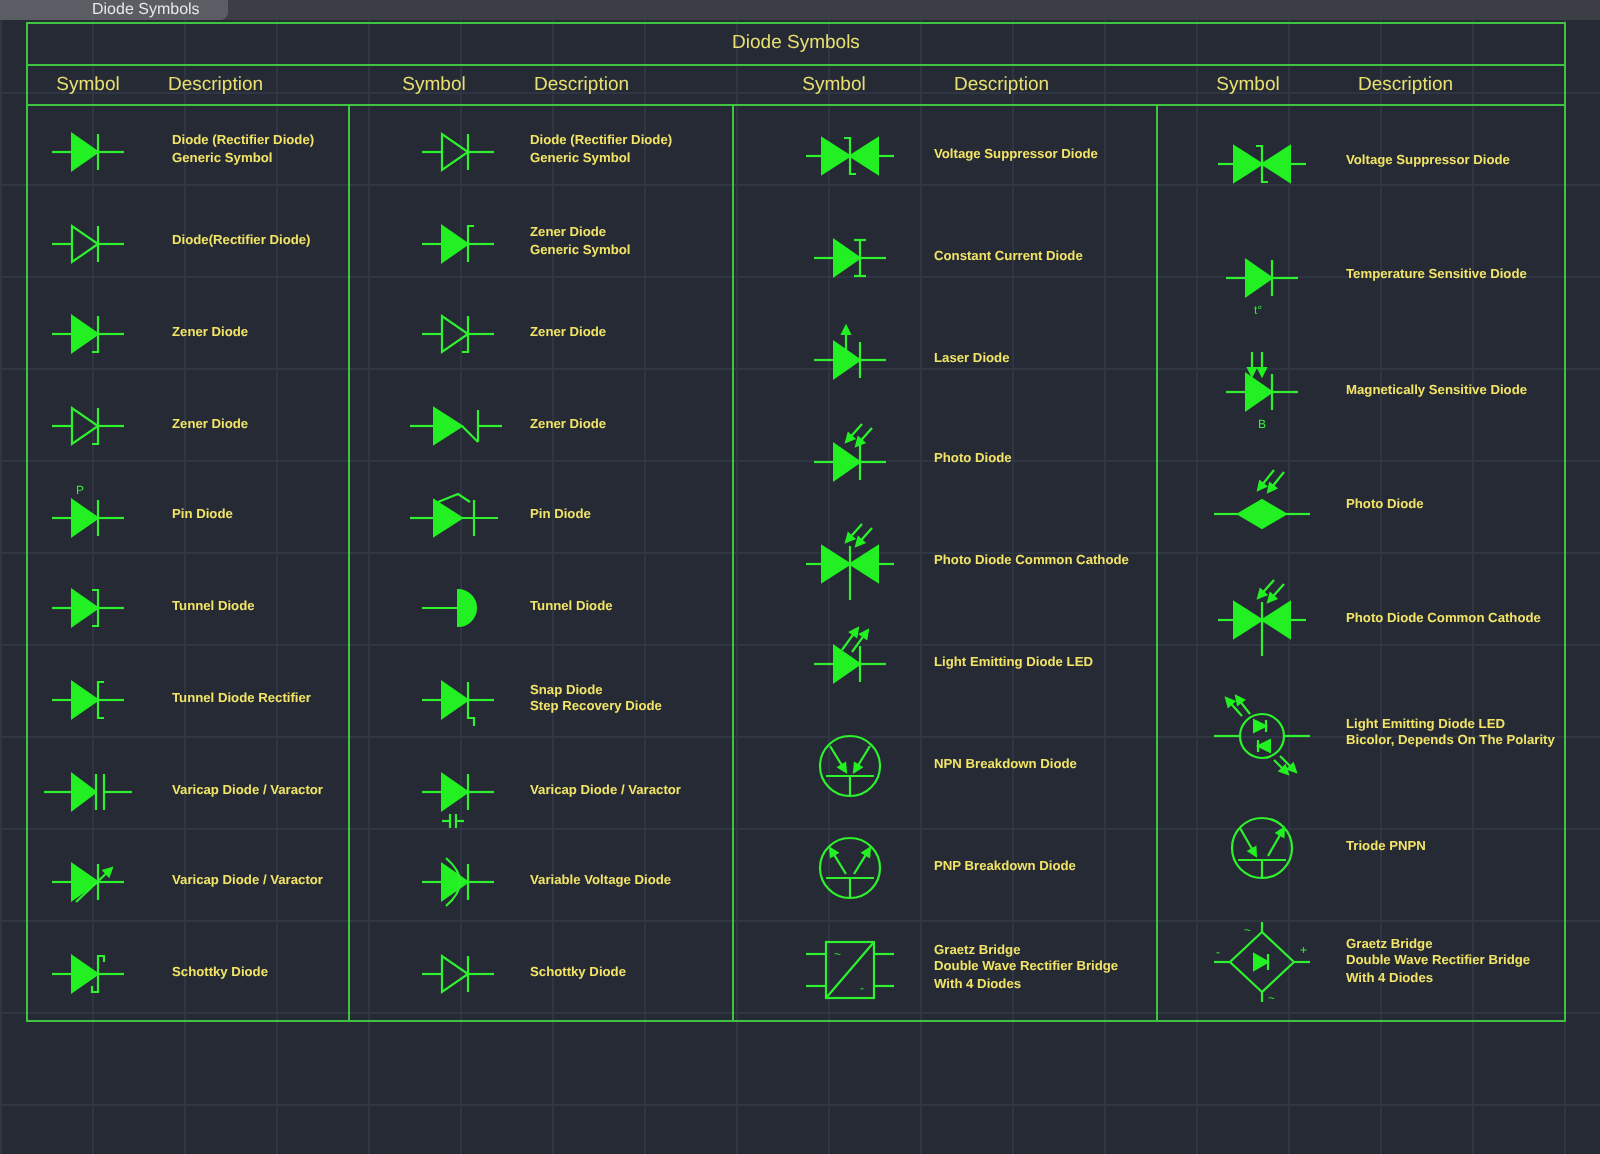 Image resolution: width=1600 pixels, height=1154 pixels. I want to click on drawing-tab: Diode Symbols, so click(114, 10).